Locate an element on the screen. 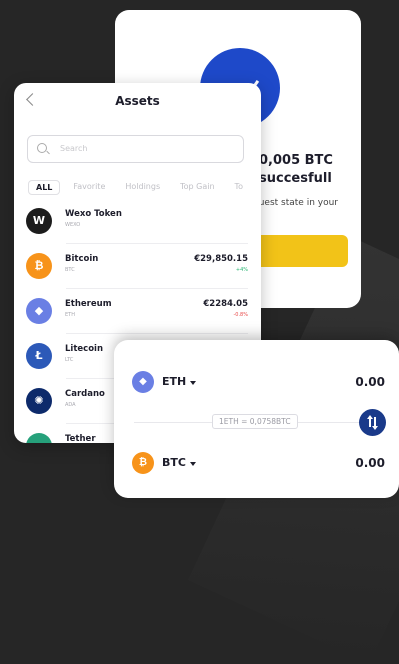 The width and height of the screenshot is (399, 664). cardano-icon: ✺ is located at coordinates (39, 401).